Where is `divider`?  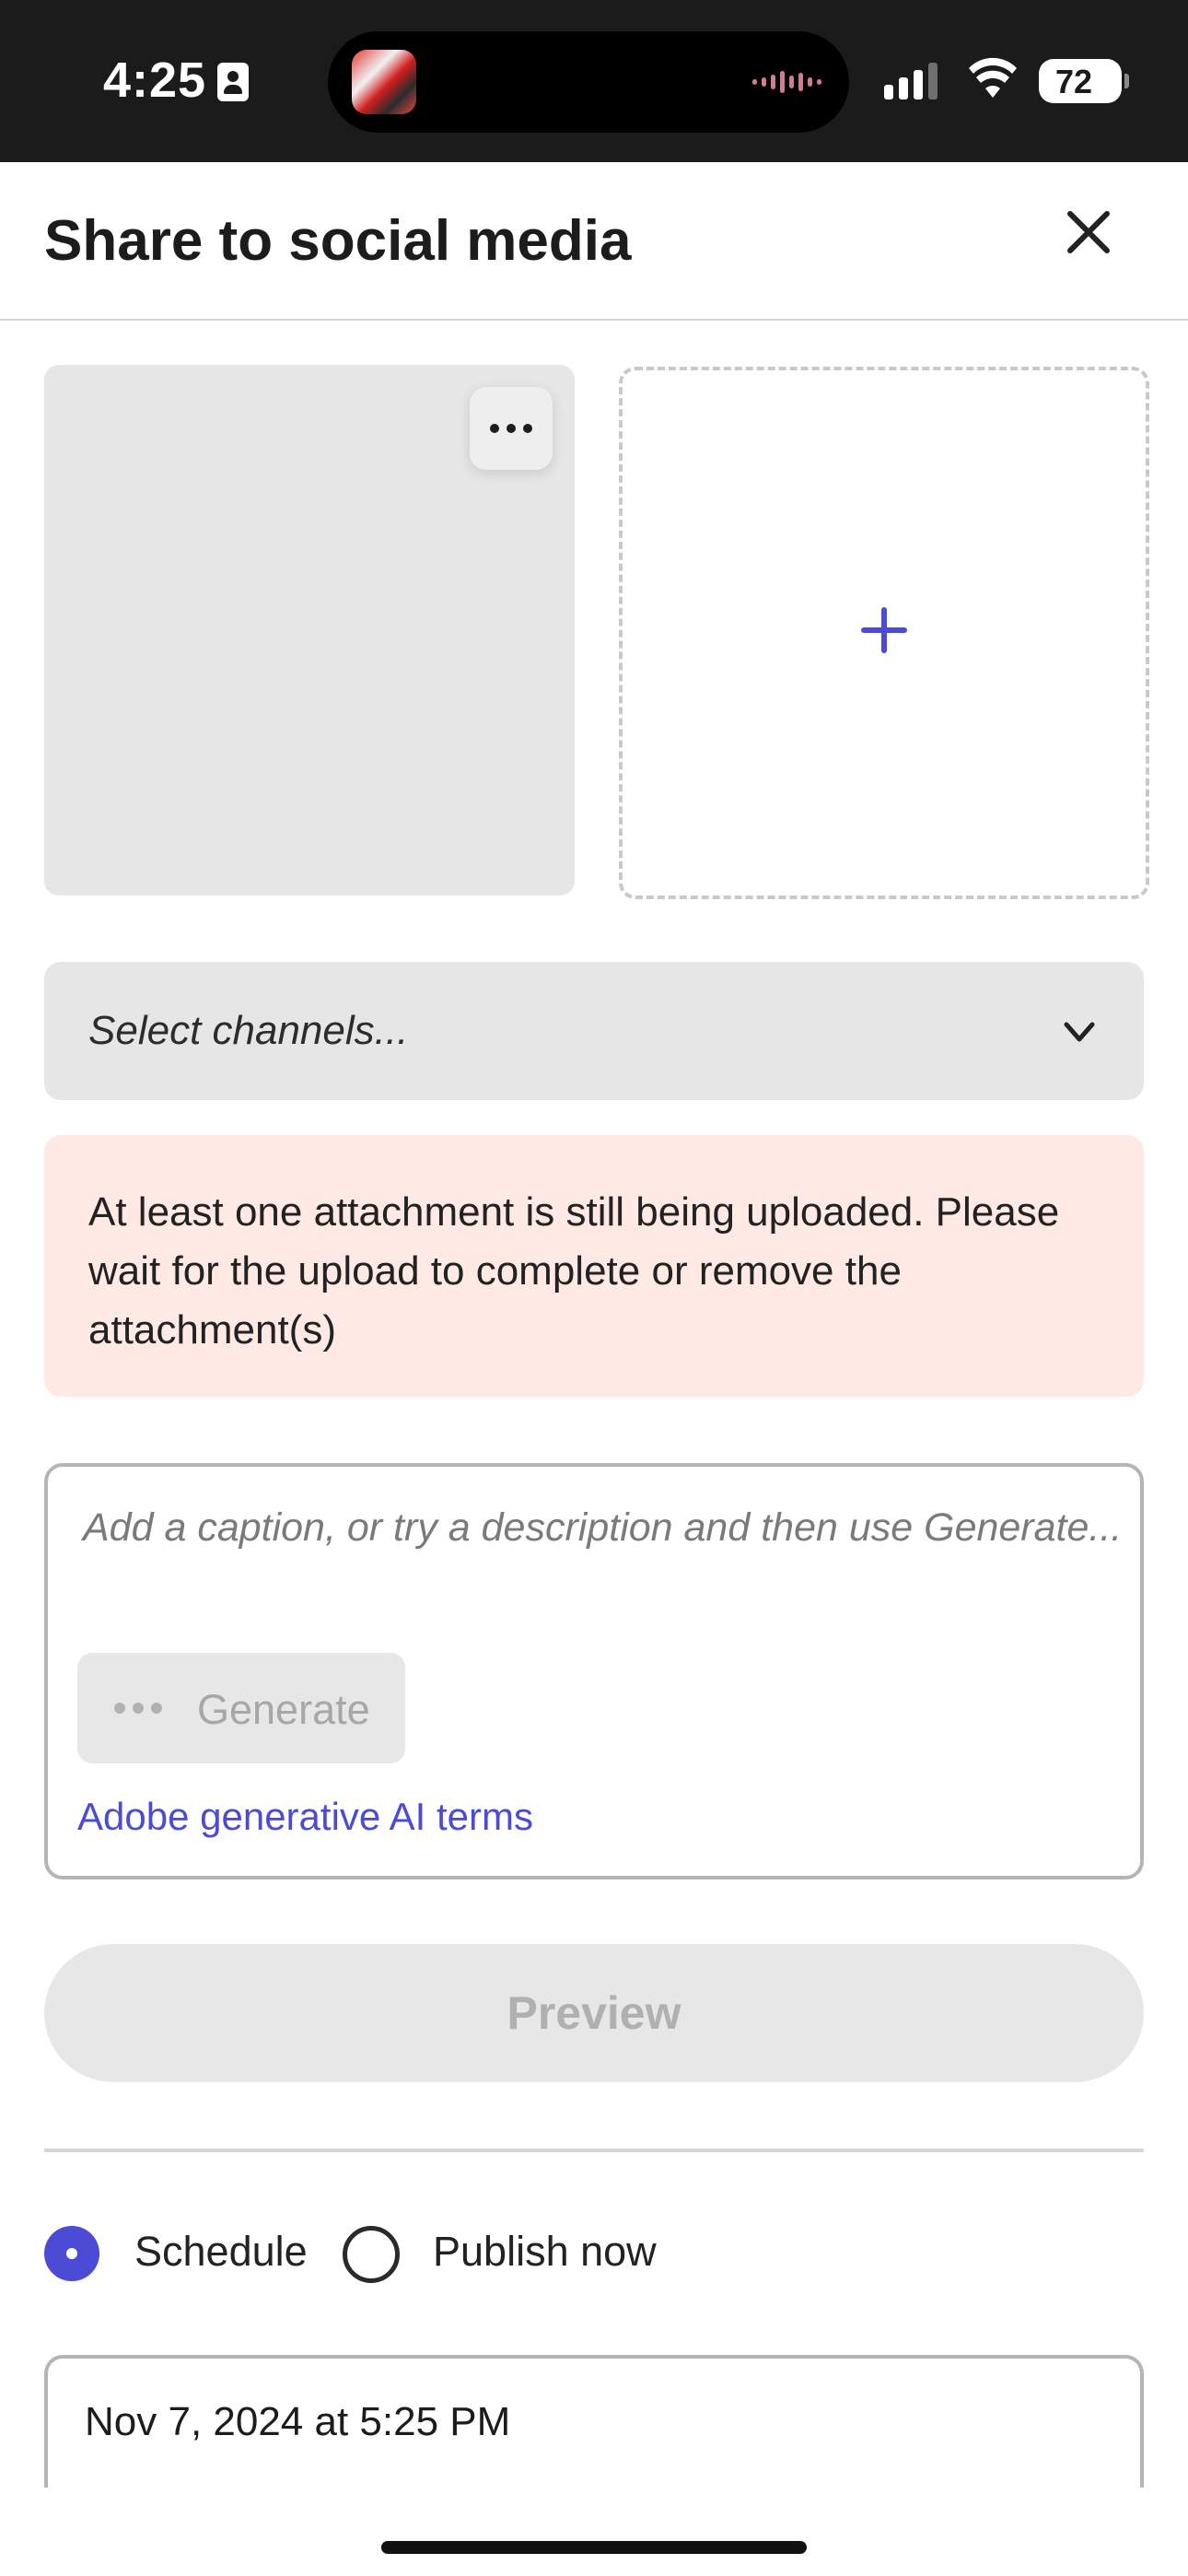 divider is located at coordinates (594, 2150).